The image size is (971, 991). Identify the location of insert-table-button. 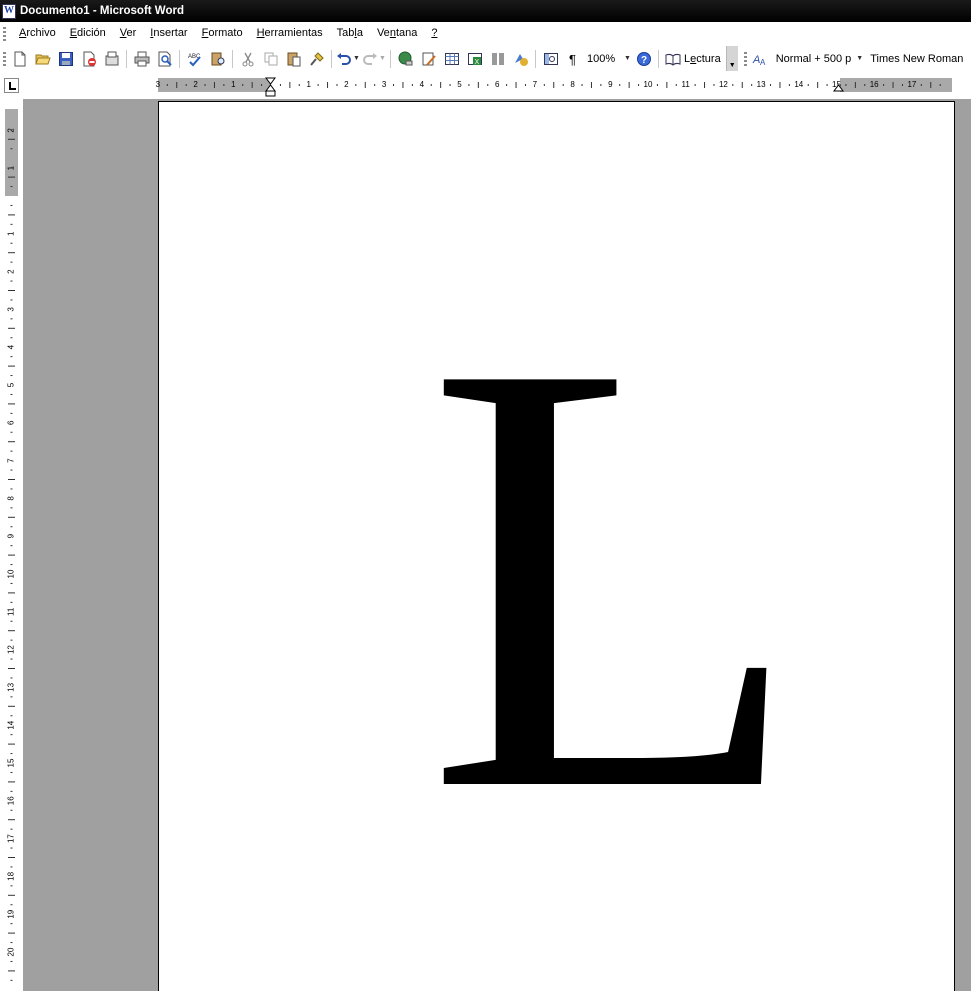
(451, 59).